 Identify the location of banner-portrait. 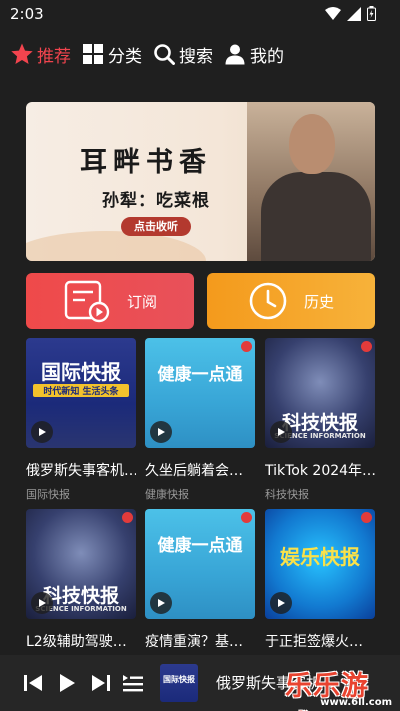
(311, 181).